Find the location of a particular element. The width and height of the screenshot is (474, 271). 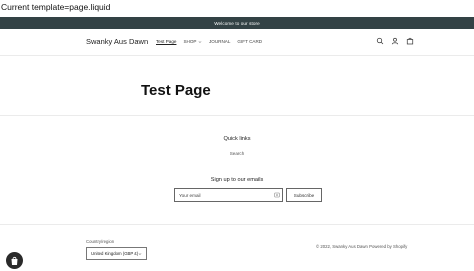

email-placeholder: Your email is located at coordinates (190, 195).